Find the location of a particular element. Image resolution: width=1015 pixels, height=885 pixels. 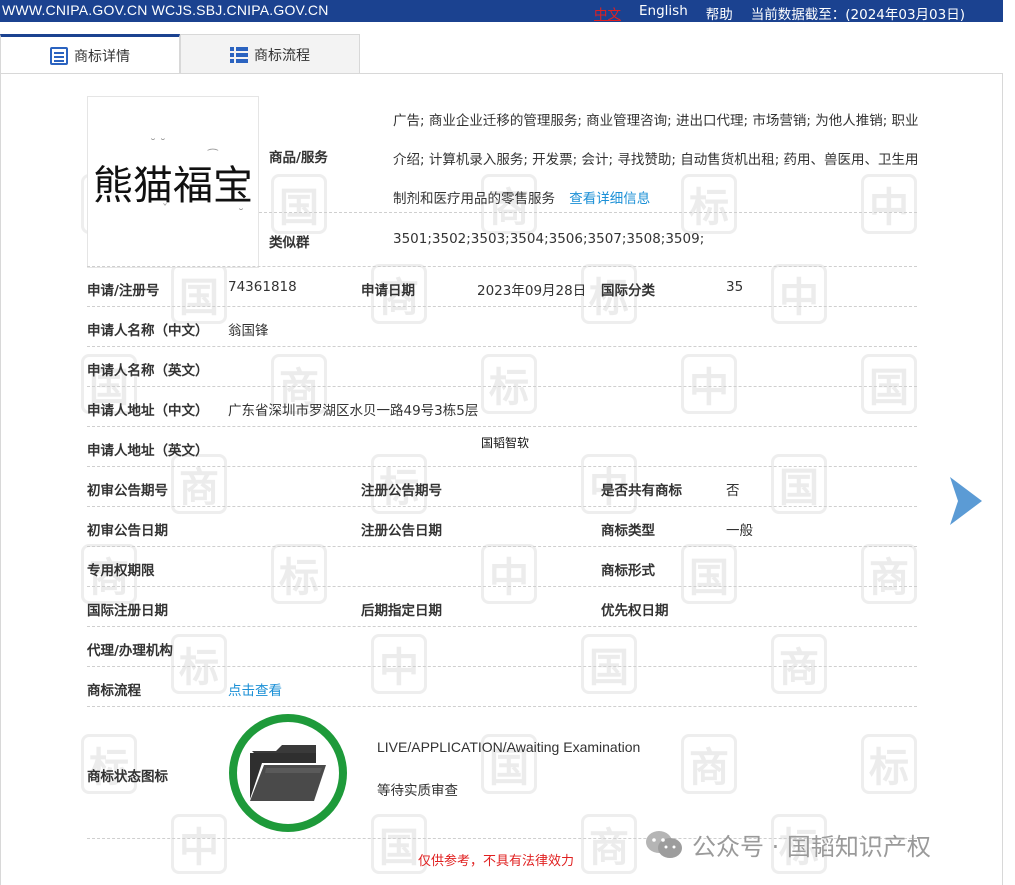

disclaimer: 仅供参考，不具有法律效力 is located at coordinates (496, 861).